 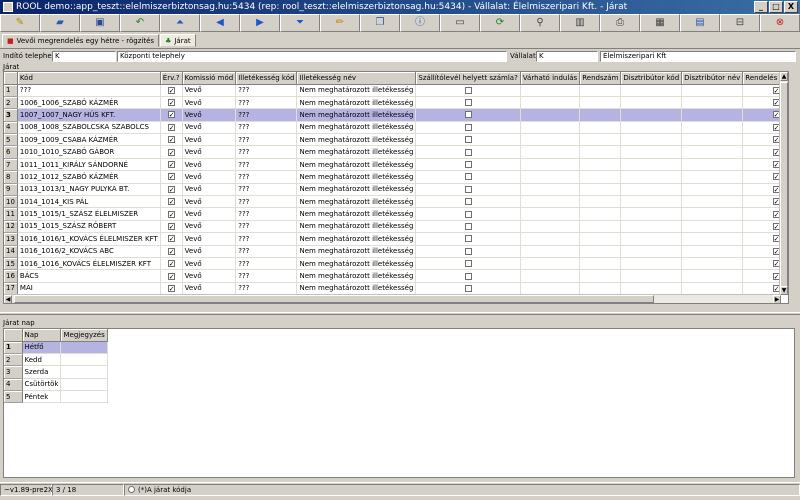 I want to click on cell-kod: 1011_1011_KIRÁLY SÁNDORNÉ, so click(x=89, y=165).